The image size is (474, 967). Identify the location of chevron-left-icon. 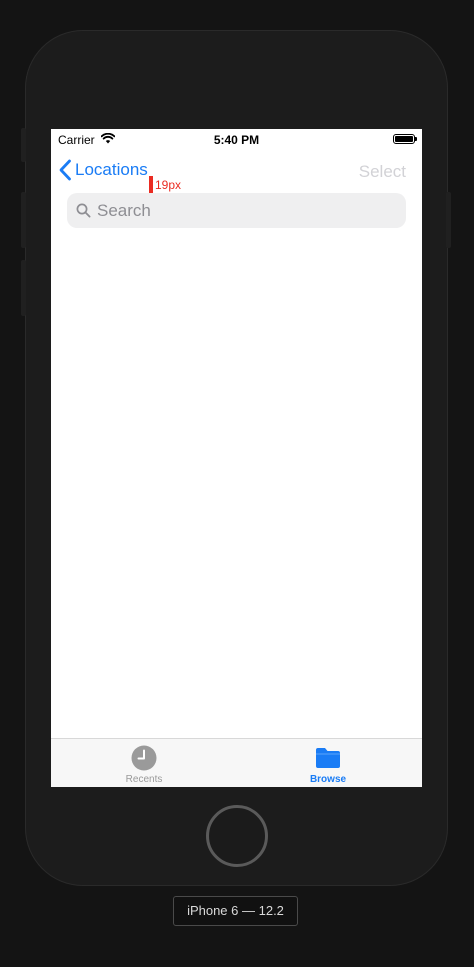
(65, 170).